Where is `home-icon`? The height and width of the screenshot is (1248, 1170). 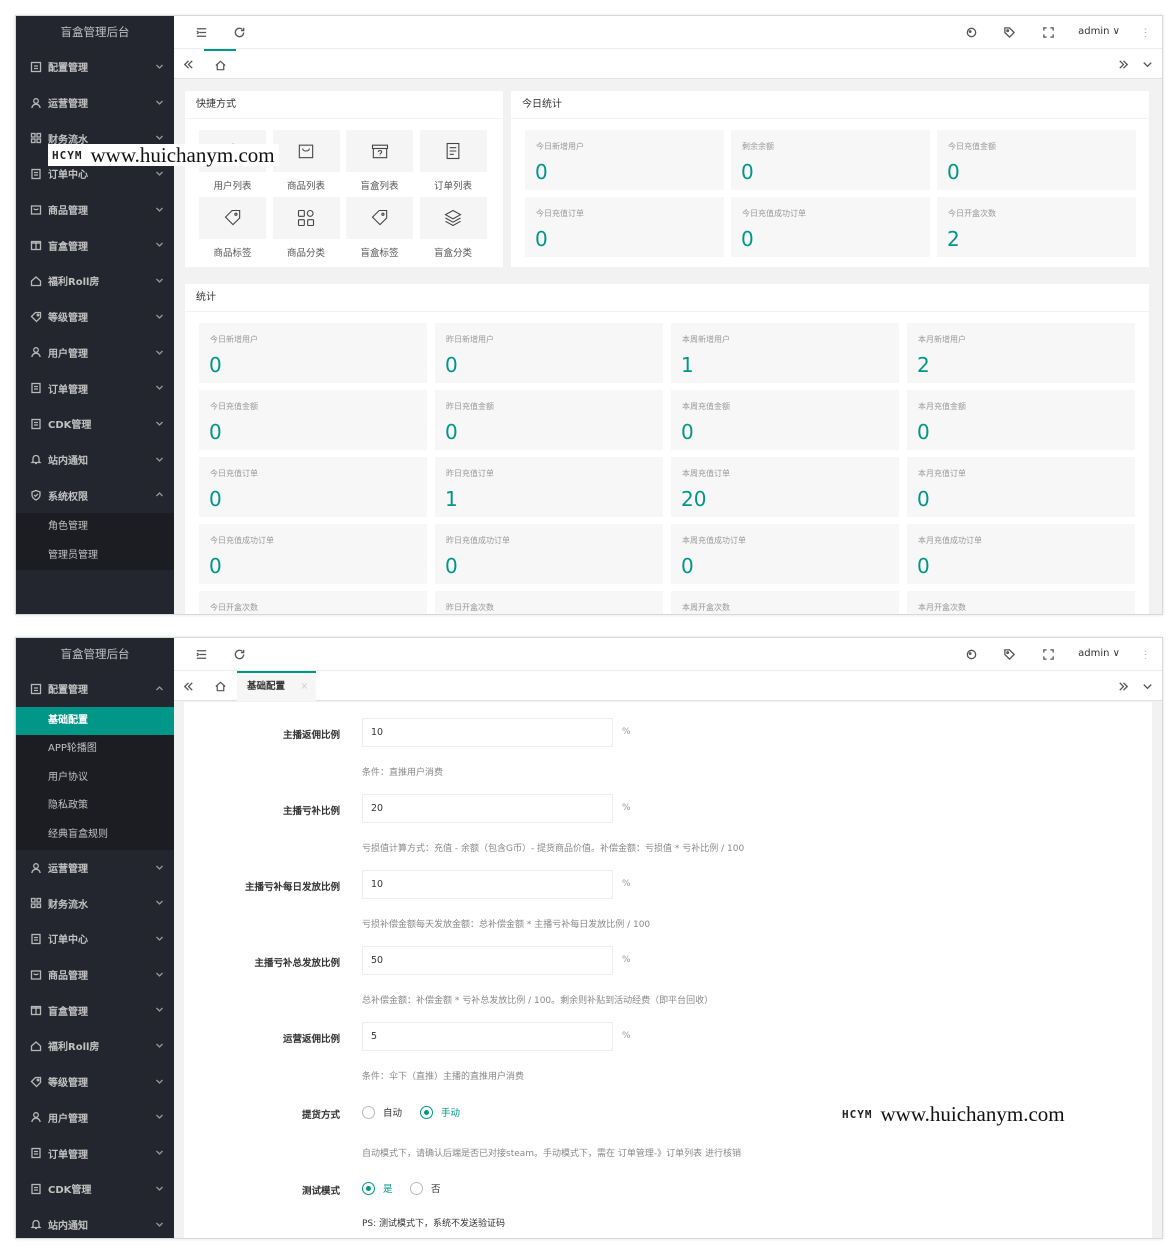 home-icon is located at coordinates (220, 65).